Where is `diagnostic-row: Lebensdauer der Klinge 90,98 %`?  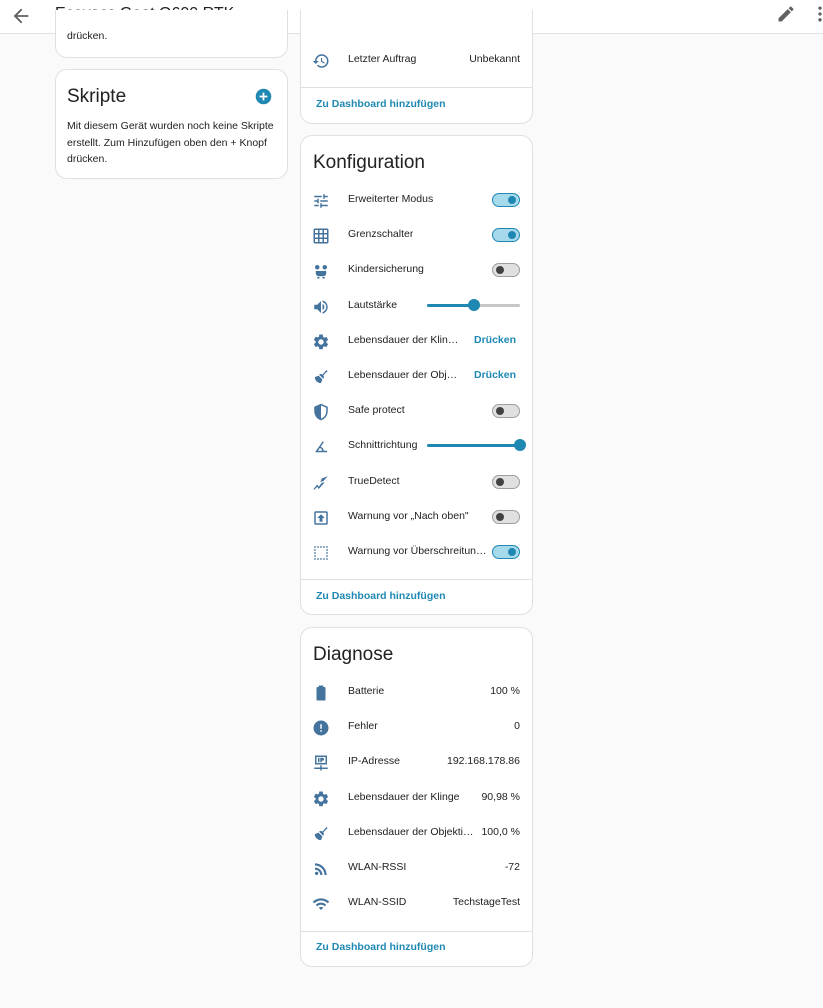 diagnostic-row: Lebensdauer der Klinge 90,98 % is located at coordinates (416, 798).